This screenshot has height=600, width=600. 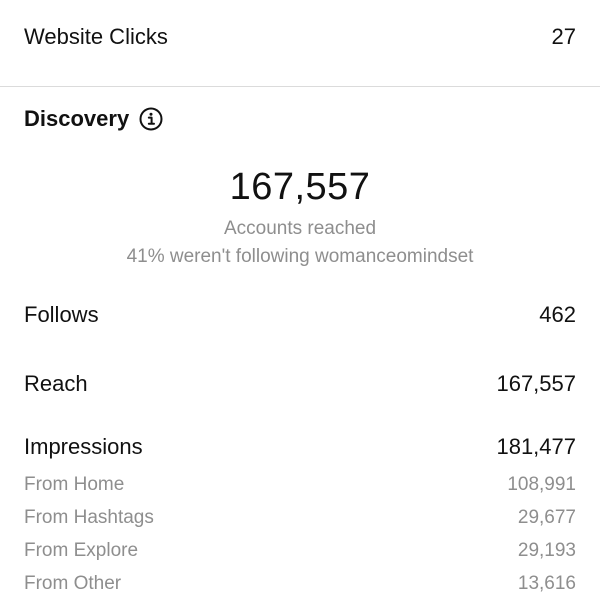 I want to click on accounts-reached-label: Accounts reached, so click(x=300, y=228).